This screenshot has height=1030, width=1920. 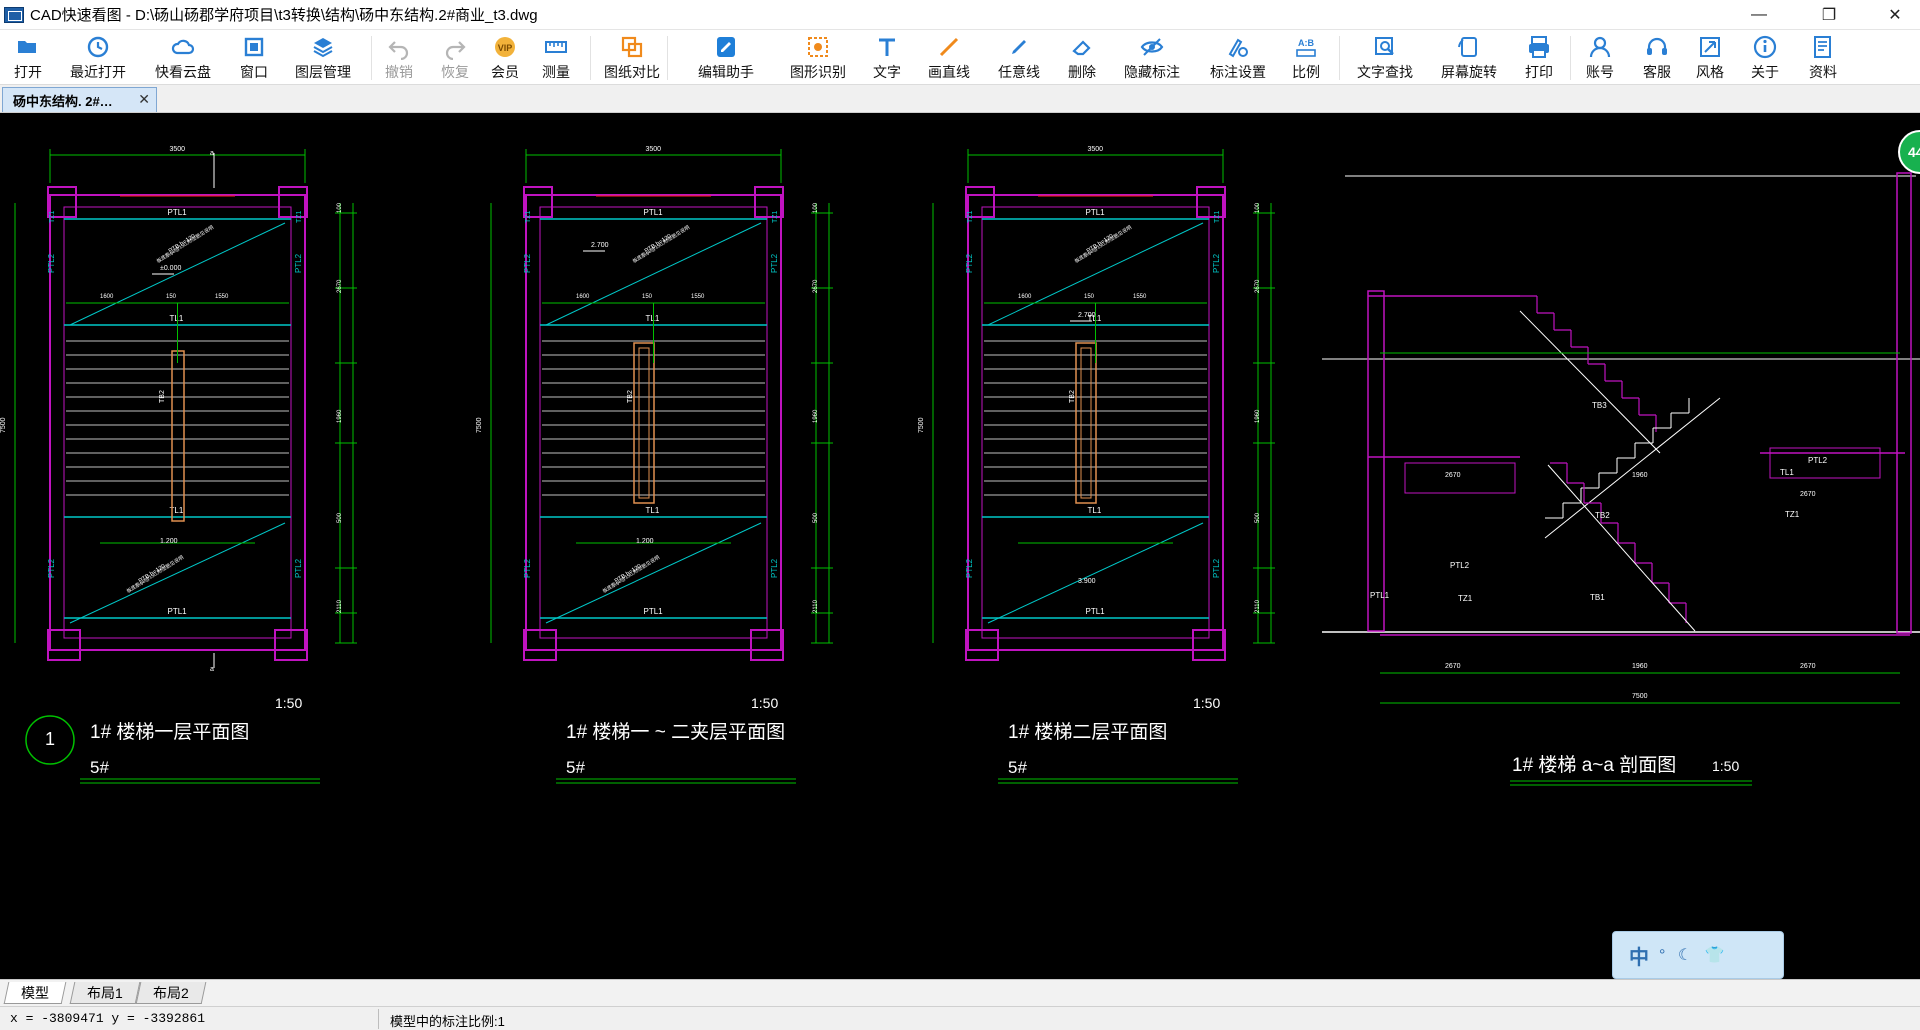 What do you see at coordinates (170, 268) in the screenshot?
I see `elevation-label: ±0.000` at bounding box center [170, 268].